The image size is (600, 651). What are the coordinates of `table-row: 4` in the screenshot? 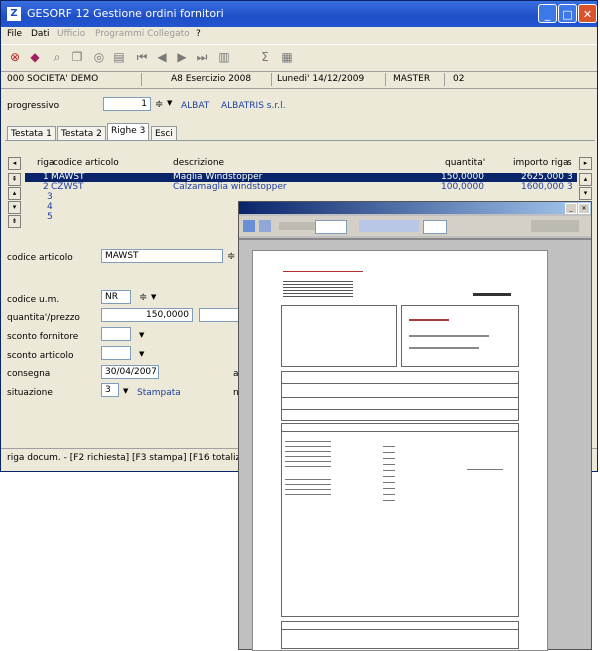 It's located at (125, 207).